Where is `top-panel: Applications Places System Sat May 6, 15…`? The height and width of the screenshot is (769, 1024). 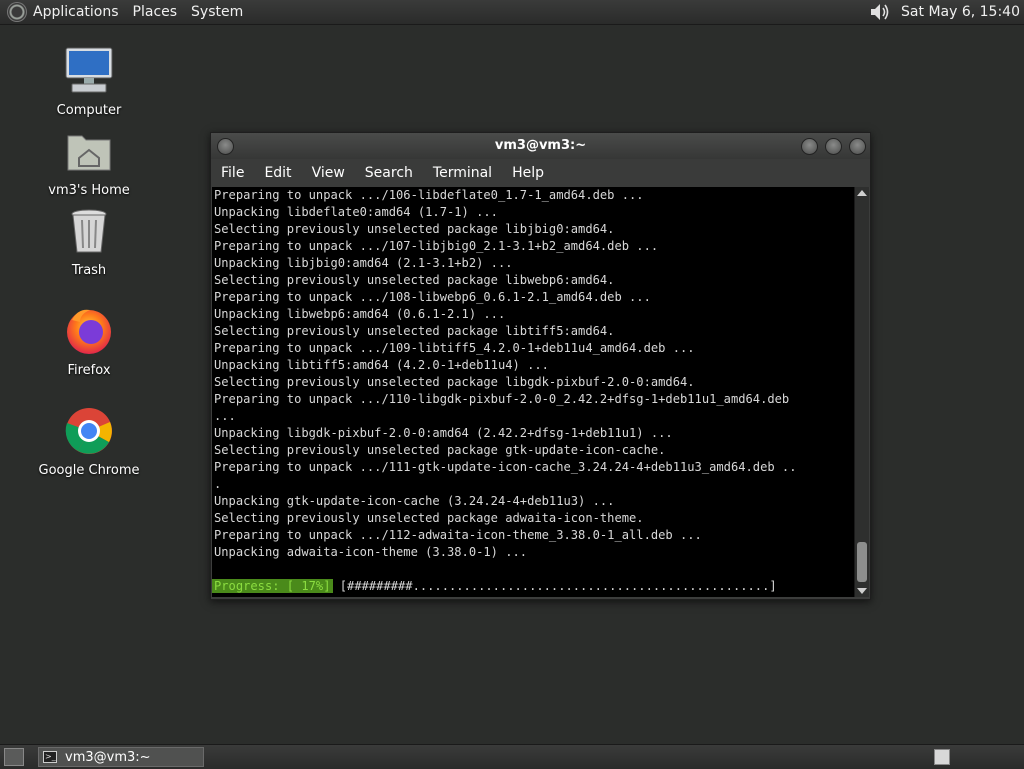 top-panel: Applications Places System Sat May 6, 15… is located at coordinates (512, 12).